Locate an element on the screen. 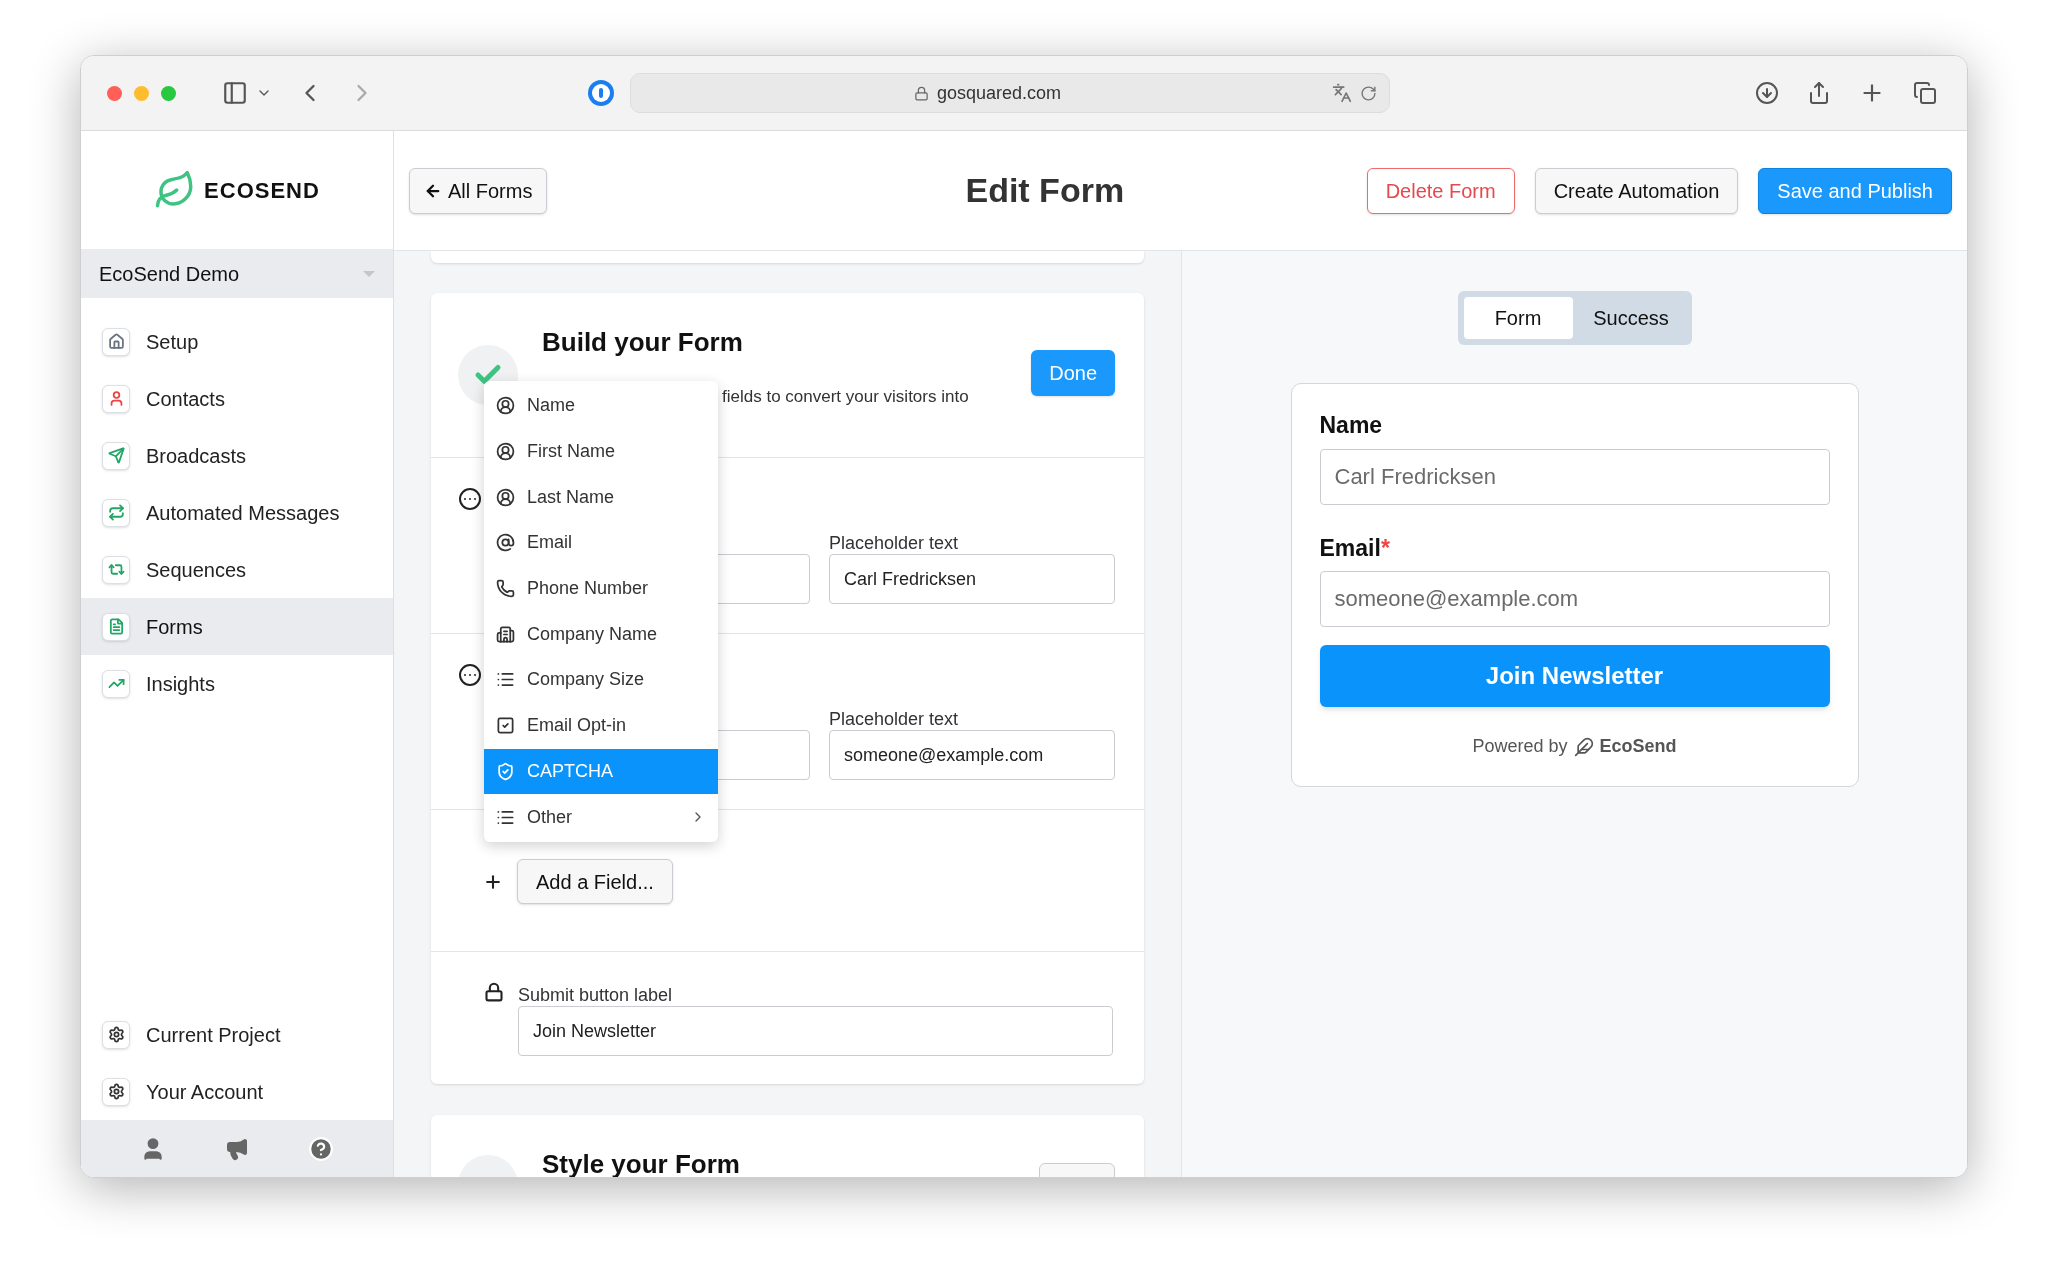 The height and width of the screenshot is (1284, 2048). sidebar-toggle-icon is located at coordinates (235, 93).